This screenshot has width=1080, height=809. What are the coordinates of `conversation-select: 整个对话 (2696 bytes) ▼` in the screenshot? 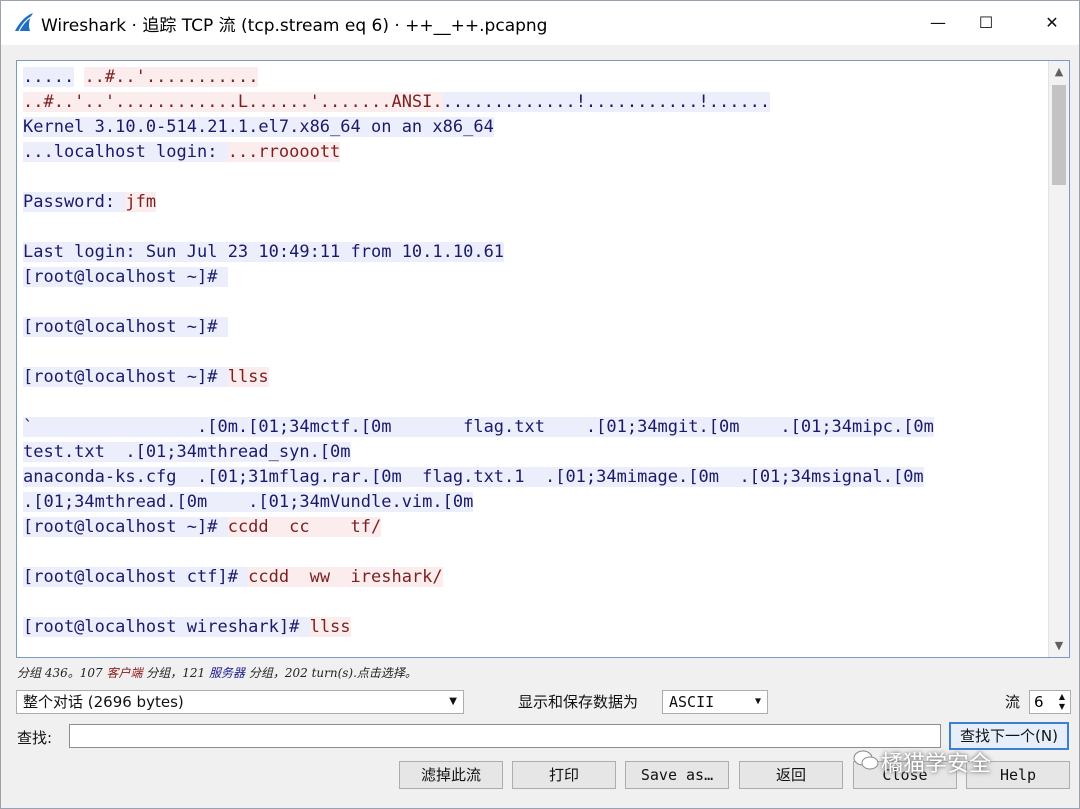 It's located at (240, 702).